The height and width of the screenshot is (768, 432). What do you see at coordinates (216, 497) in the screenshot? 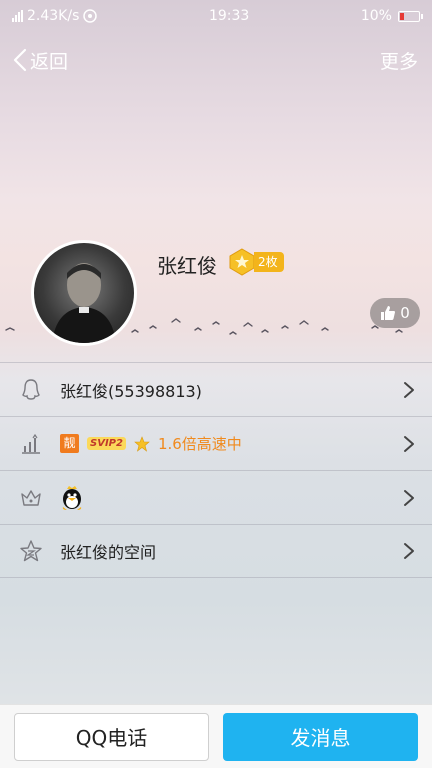
I see `row-decoration` at bounding box center [216, 497].